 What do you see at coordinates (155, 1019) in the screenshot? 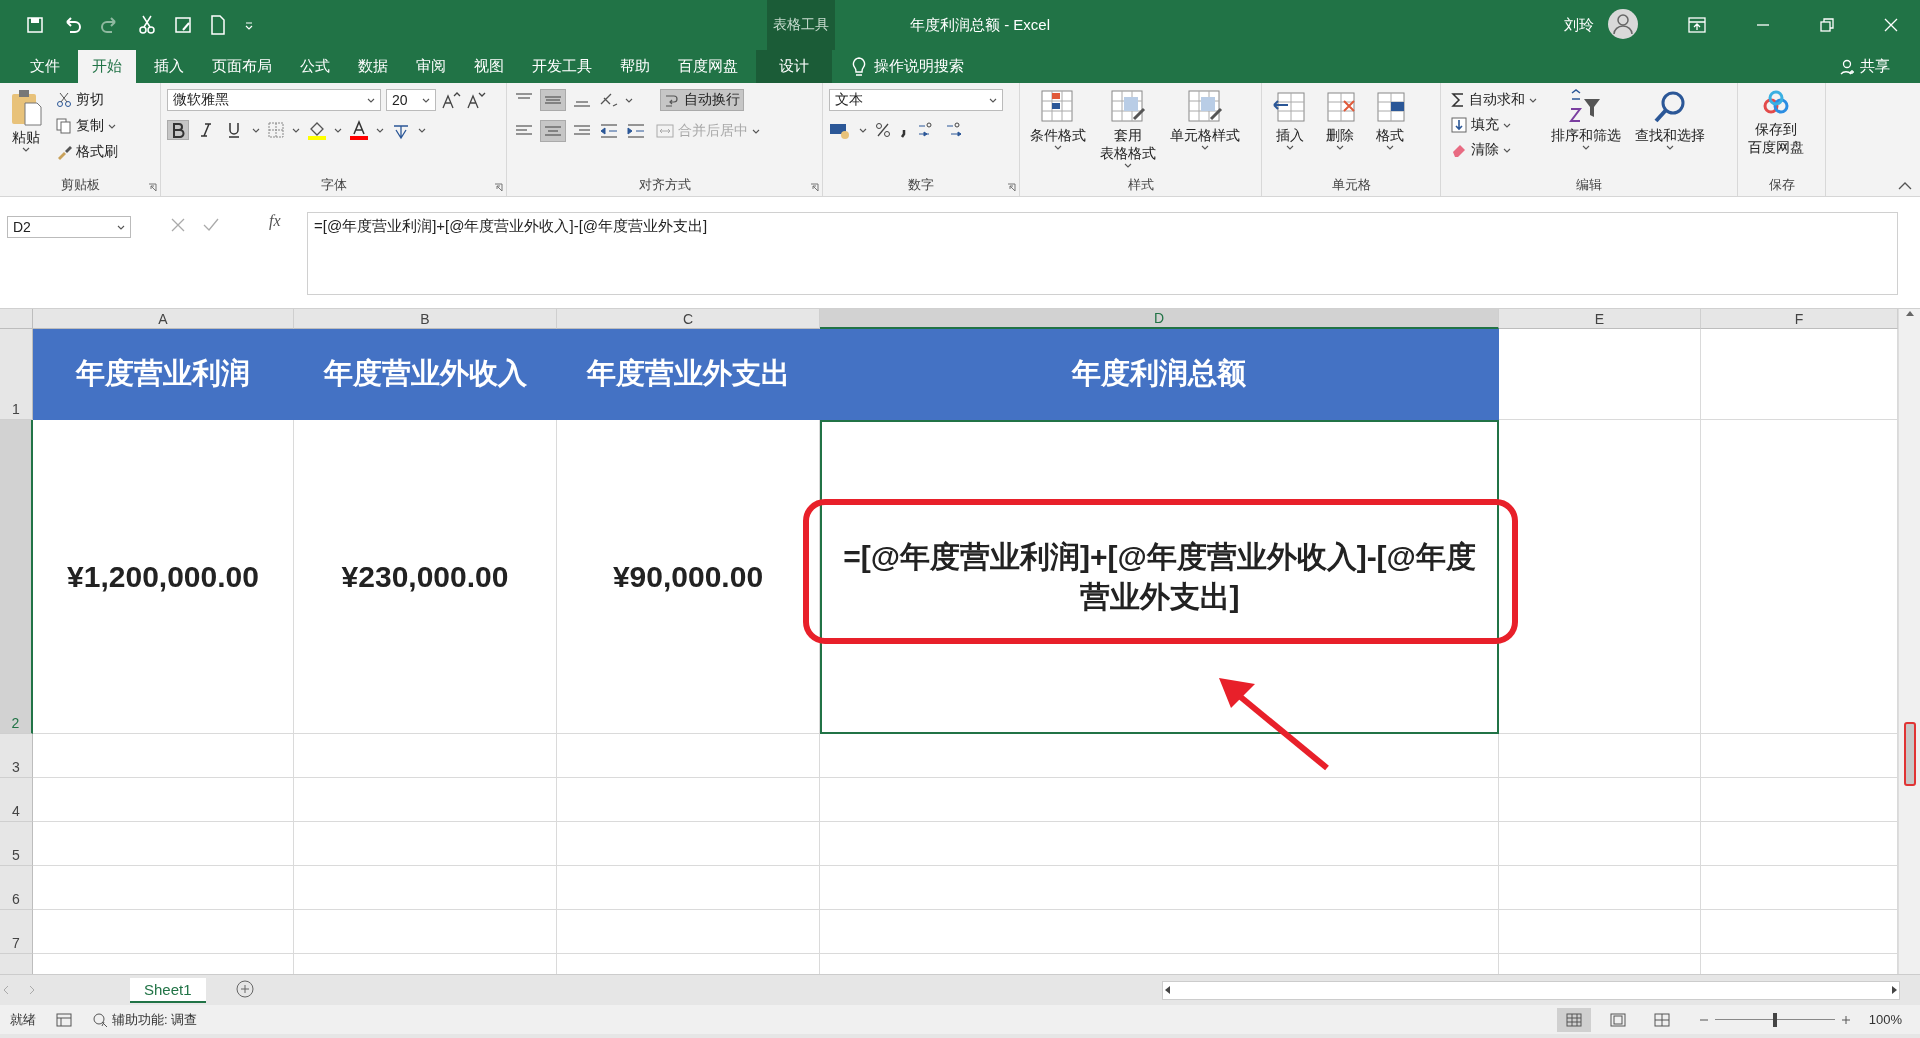
I see `accessibility-status: 辅助功能: 调查` at bounding box center [155, 1019].